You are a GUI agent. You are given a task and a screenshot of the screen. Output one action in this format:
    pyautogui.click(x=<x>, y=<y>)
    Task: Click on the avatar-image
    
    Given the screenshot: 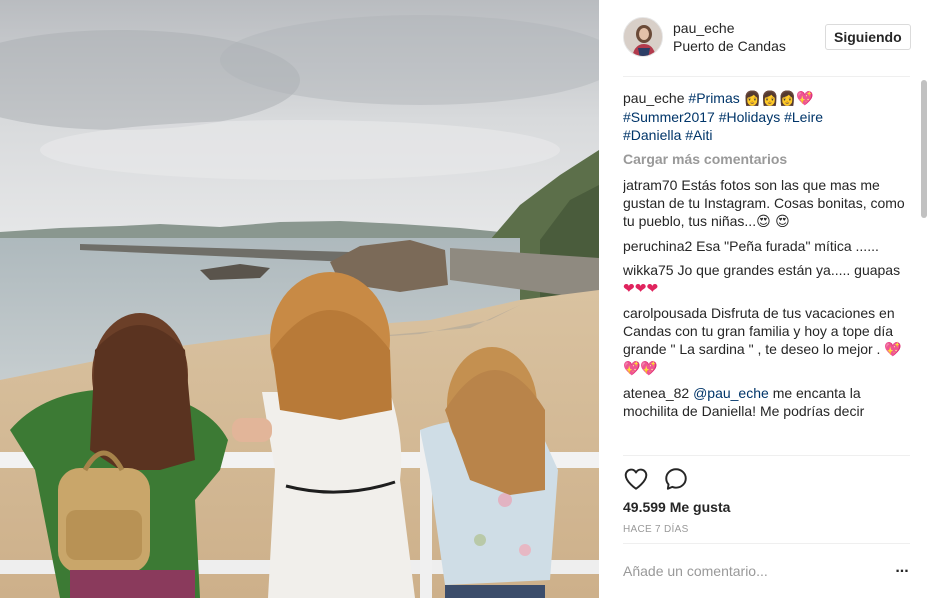 What is the action you would take?
    pyautogui.click(x=643, y=37)
    